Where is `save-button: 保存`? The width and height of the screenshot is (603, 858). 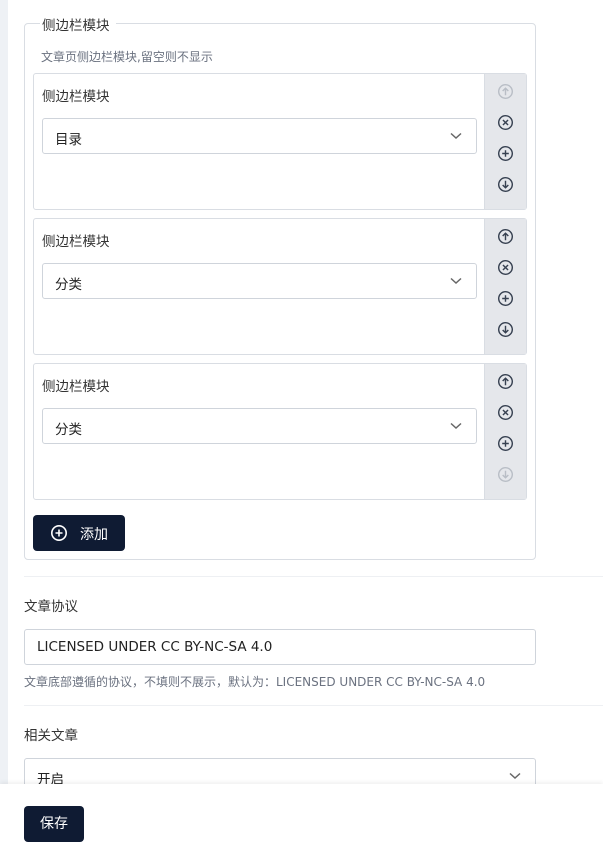 save-button: 保存 is located at coordinates (54, 824).